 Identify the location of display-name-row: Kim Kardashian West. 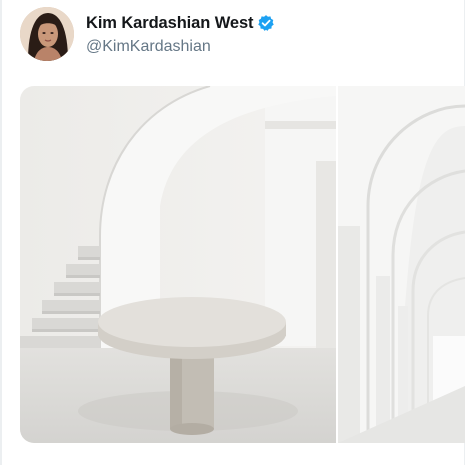
(180, 23).